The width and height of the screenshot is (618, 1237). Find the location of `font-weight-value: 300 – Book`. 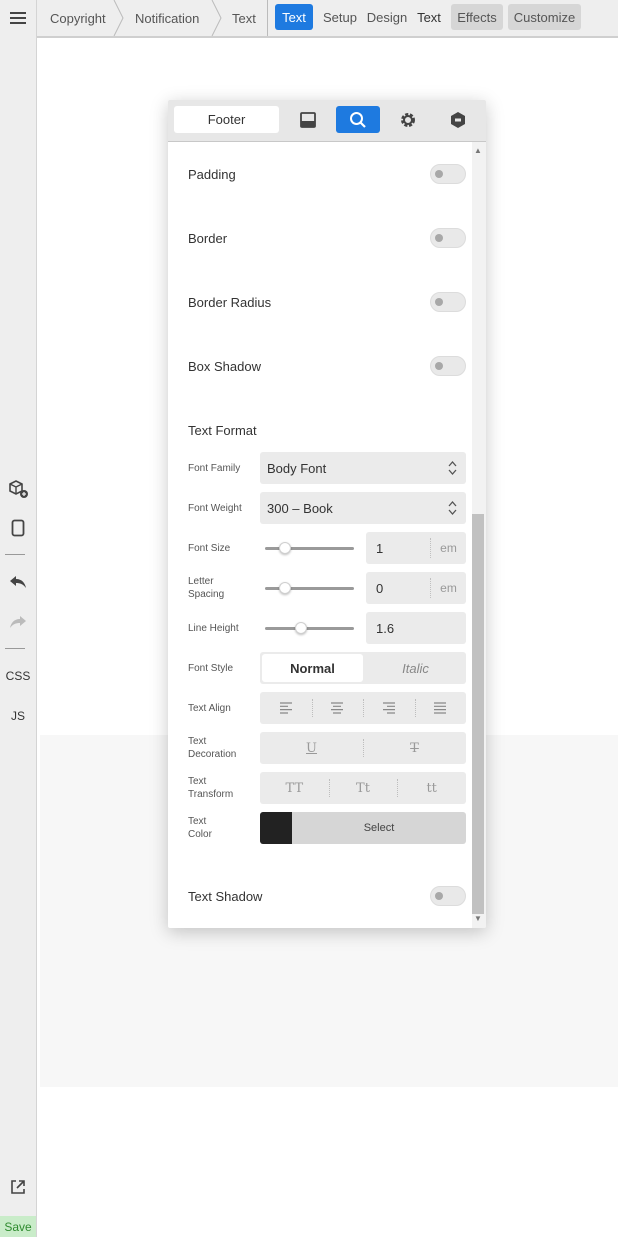

font-weight-value: 300 – Book is located at coordinates (300, 508).